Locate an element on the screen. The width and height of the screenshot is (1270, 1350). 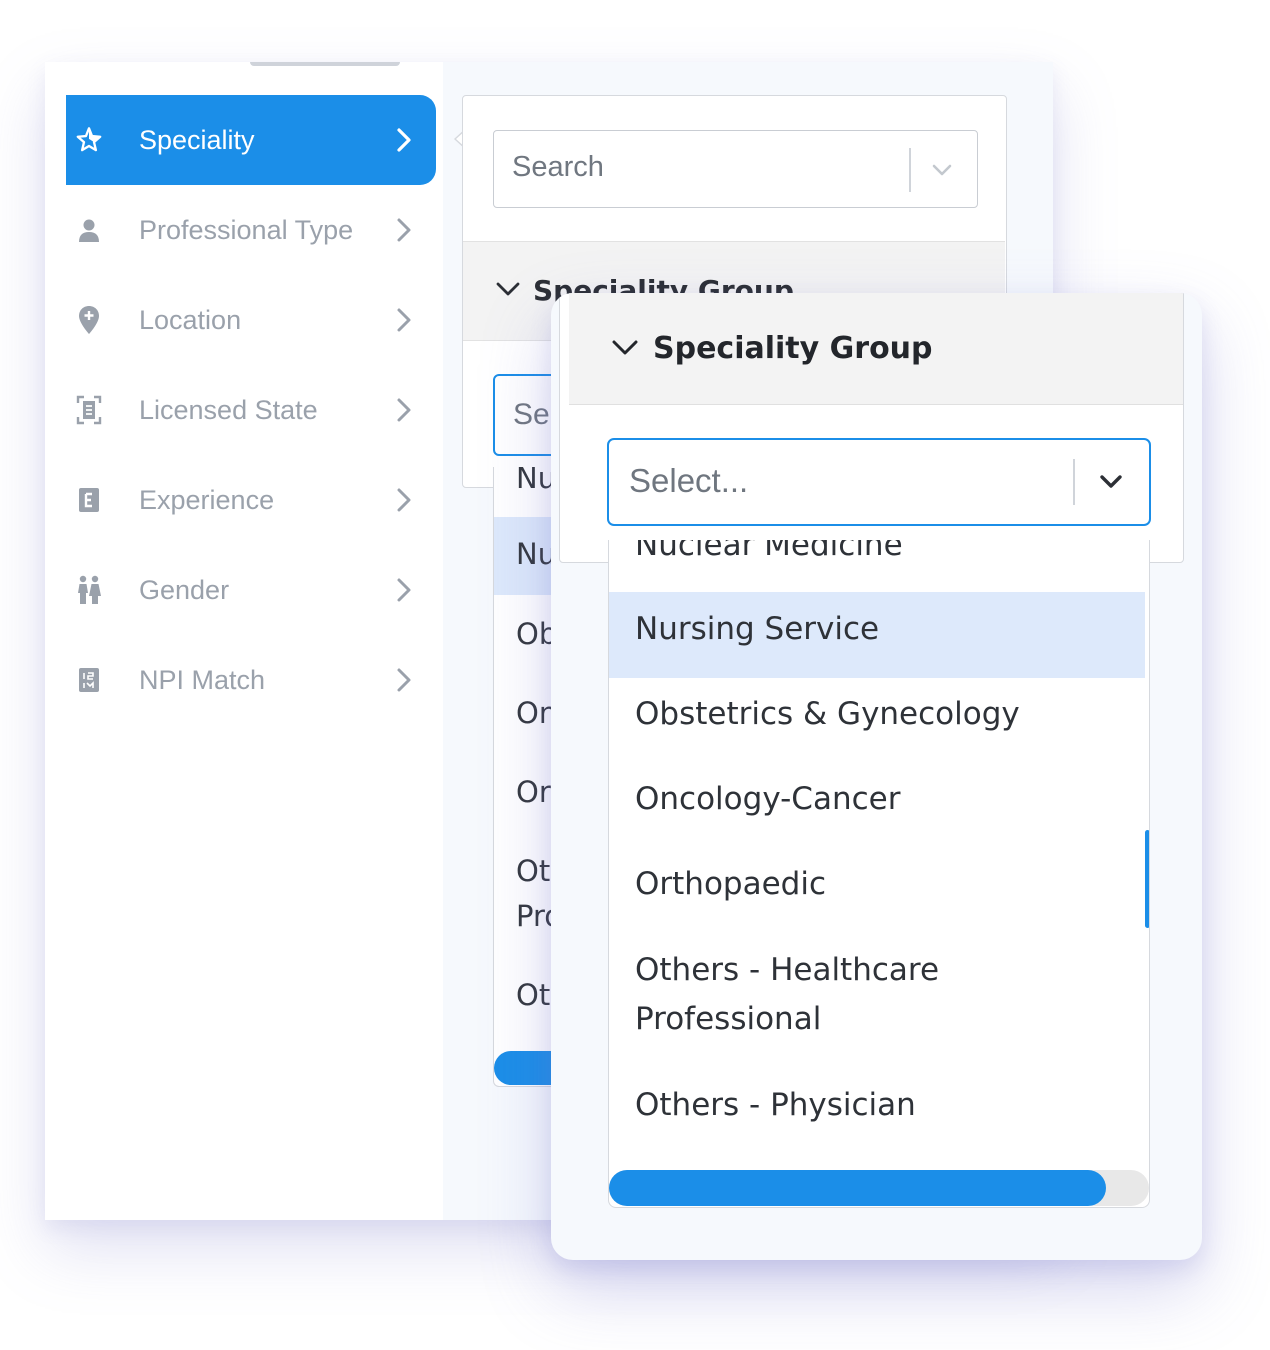
option-nuclear-medicine: Nuclear Medicine is located at coordinates (769, 552).